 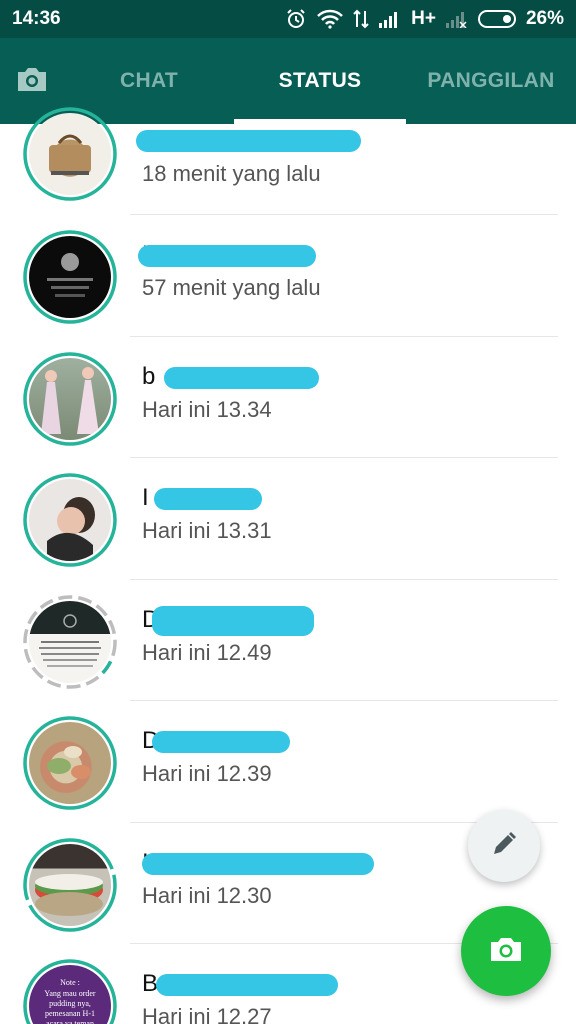 What do you see at coordinates (491, 81) in the screenshot?
I see `tab-calls: PANGGILAN` at bounding box center [491, 81].